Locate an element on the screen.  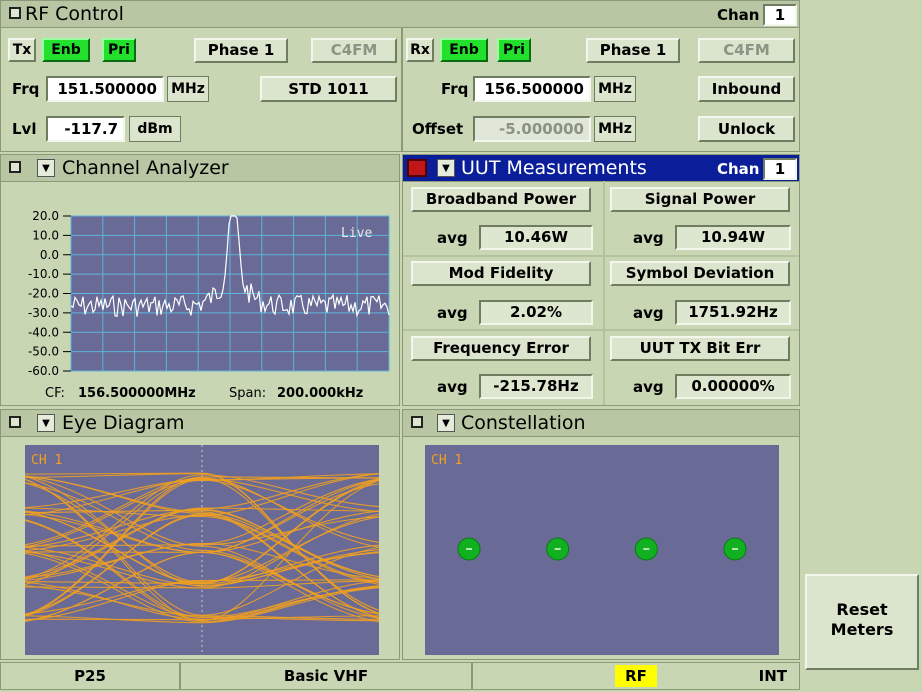
spectrum-y-tick-label: -60.0 is located at coordinates (43, 371).